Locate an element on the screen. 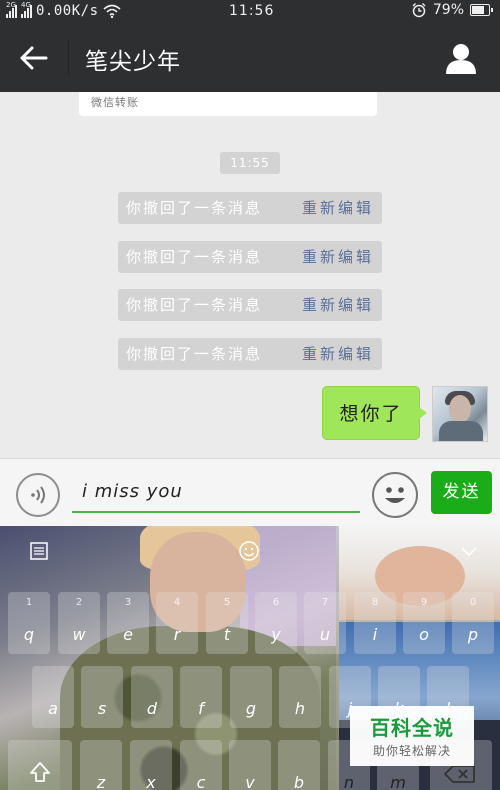 This screenshot has height=790, width=500. backspace-icon is located at coordinates (459, 774).